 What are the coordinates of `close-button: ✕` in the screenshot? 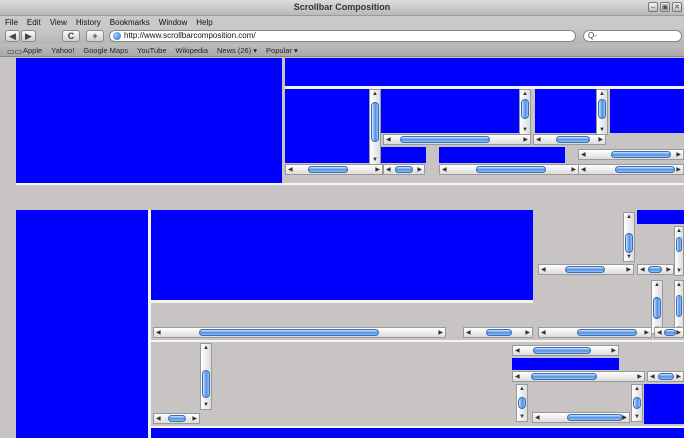 It's located at (677, 7).